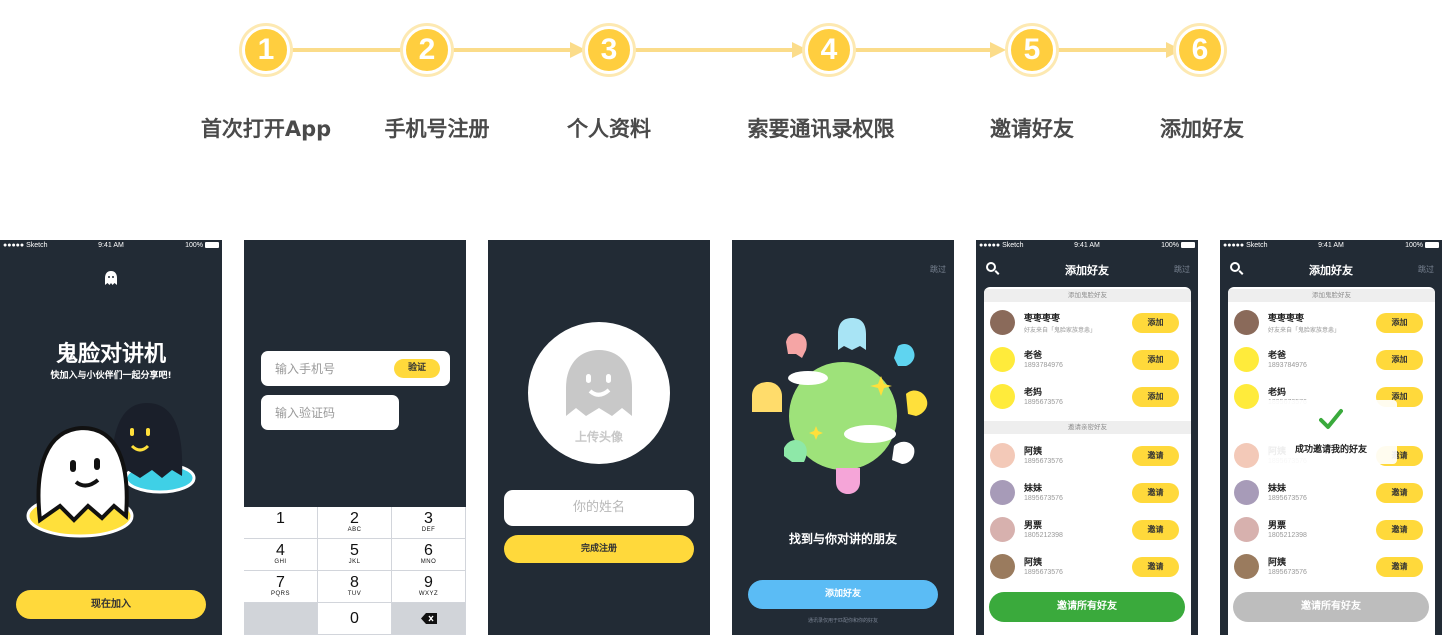  I want to click on key-2: 2 ABC, so click(355, 523).